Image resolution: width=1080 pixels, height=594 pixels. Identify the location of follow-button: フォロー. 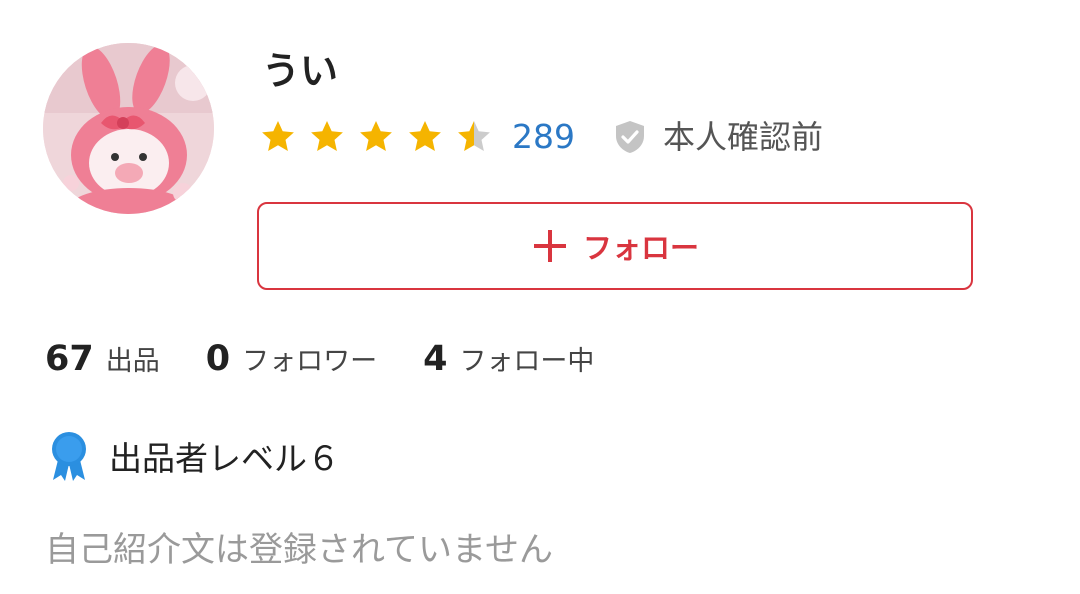
(615, 246).